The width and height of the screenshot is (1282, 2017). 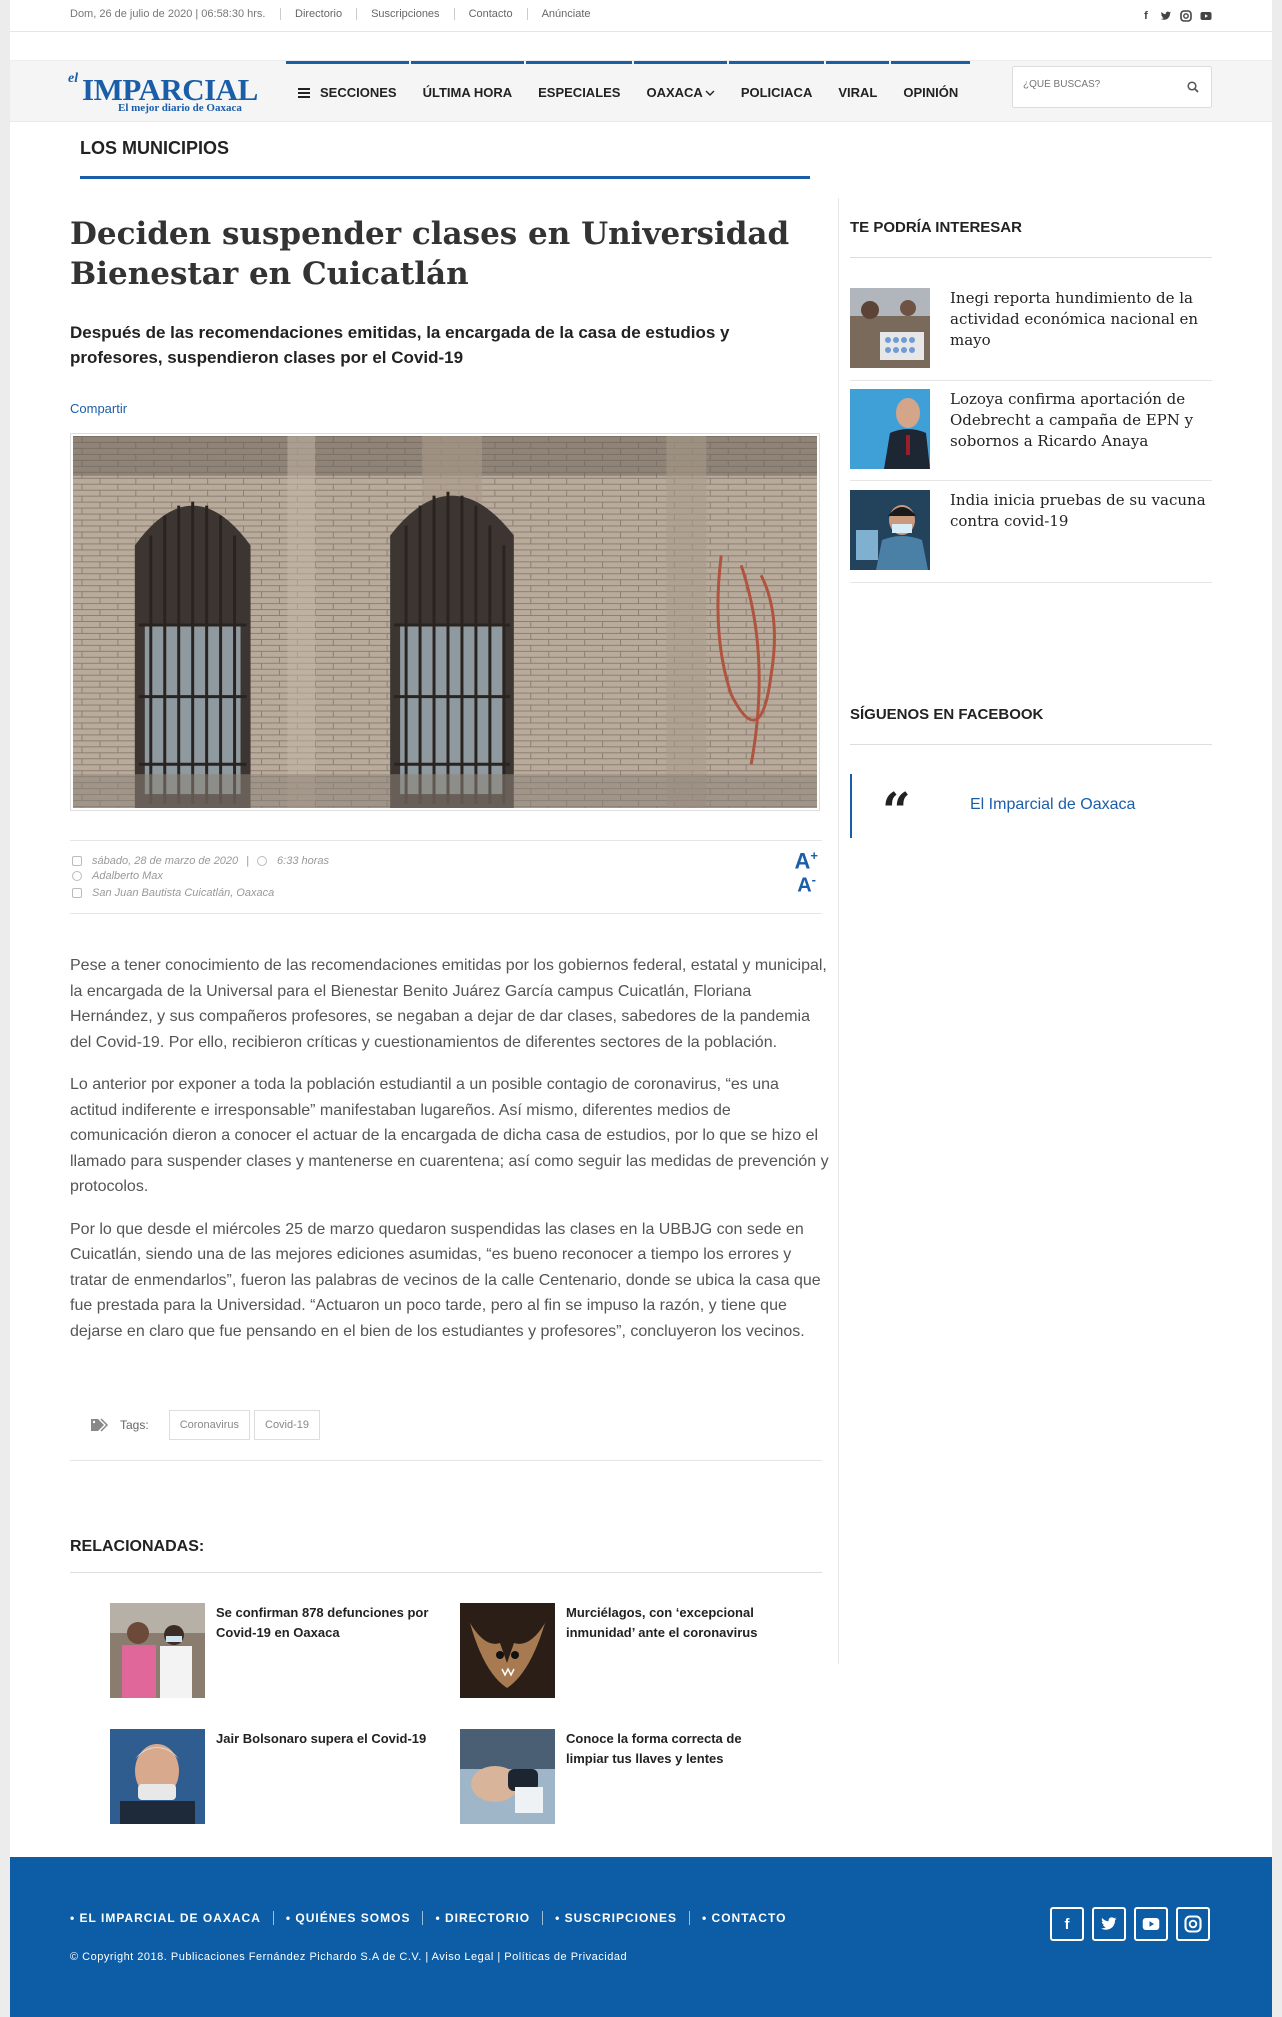 I want to click on article-date: sábado, 28 de marzo de 2020, so click(x=165, y=861).